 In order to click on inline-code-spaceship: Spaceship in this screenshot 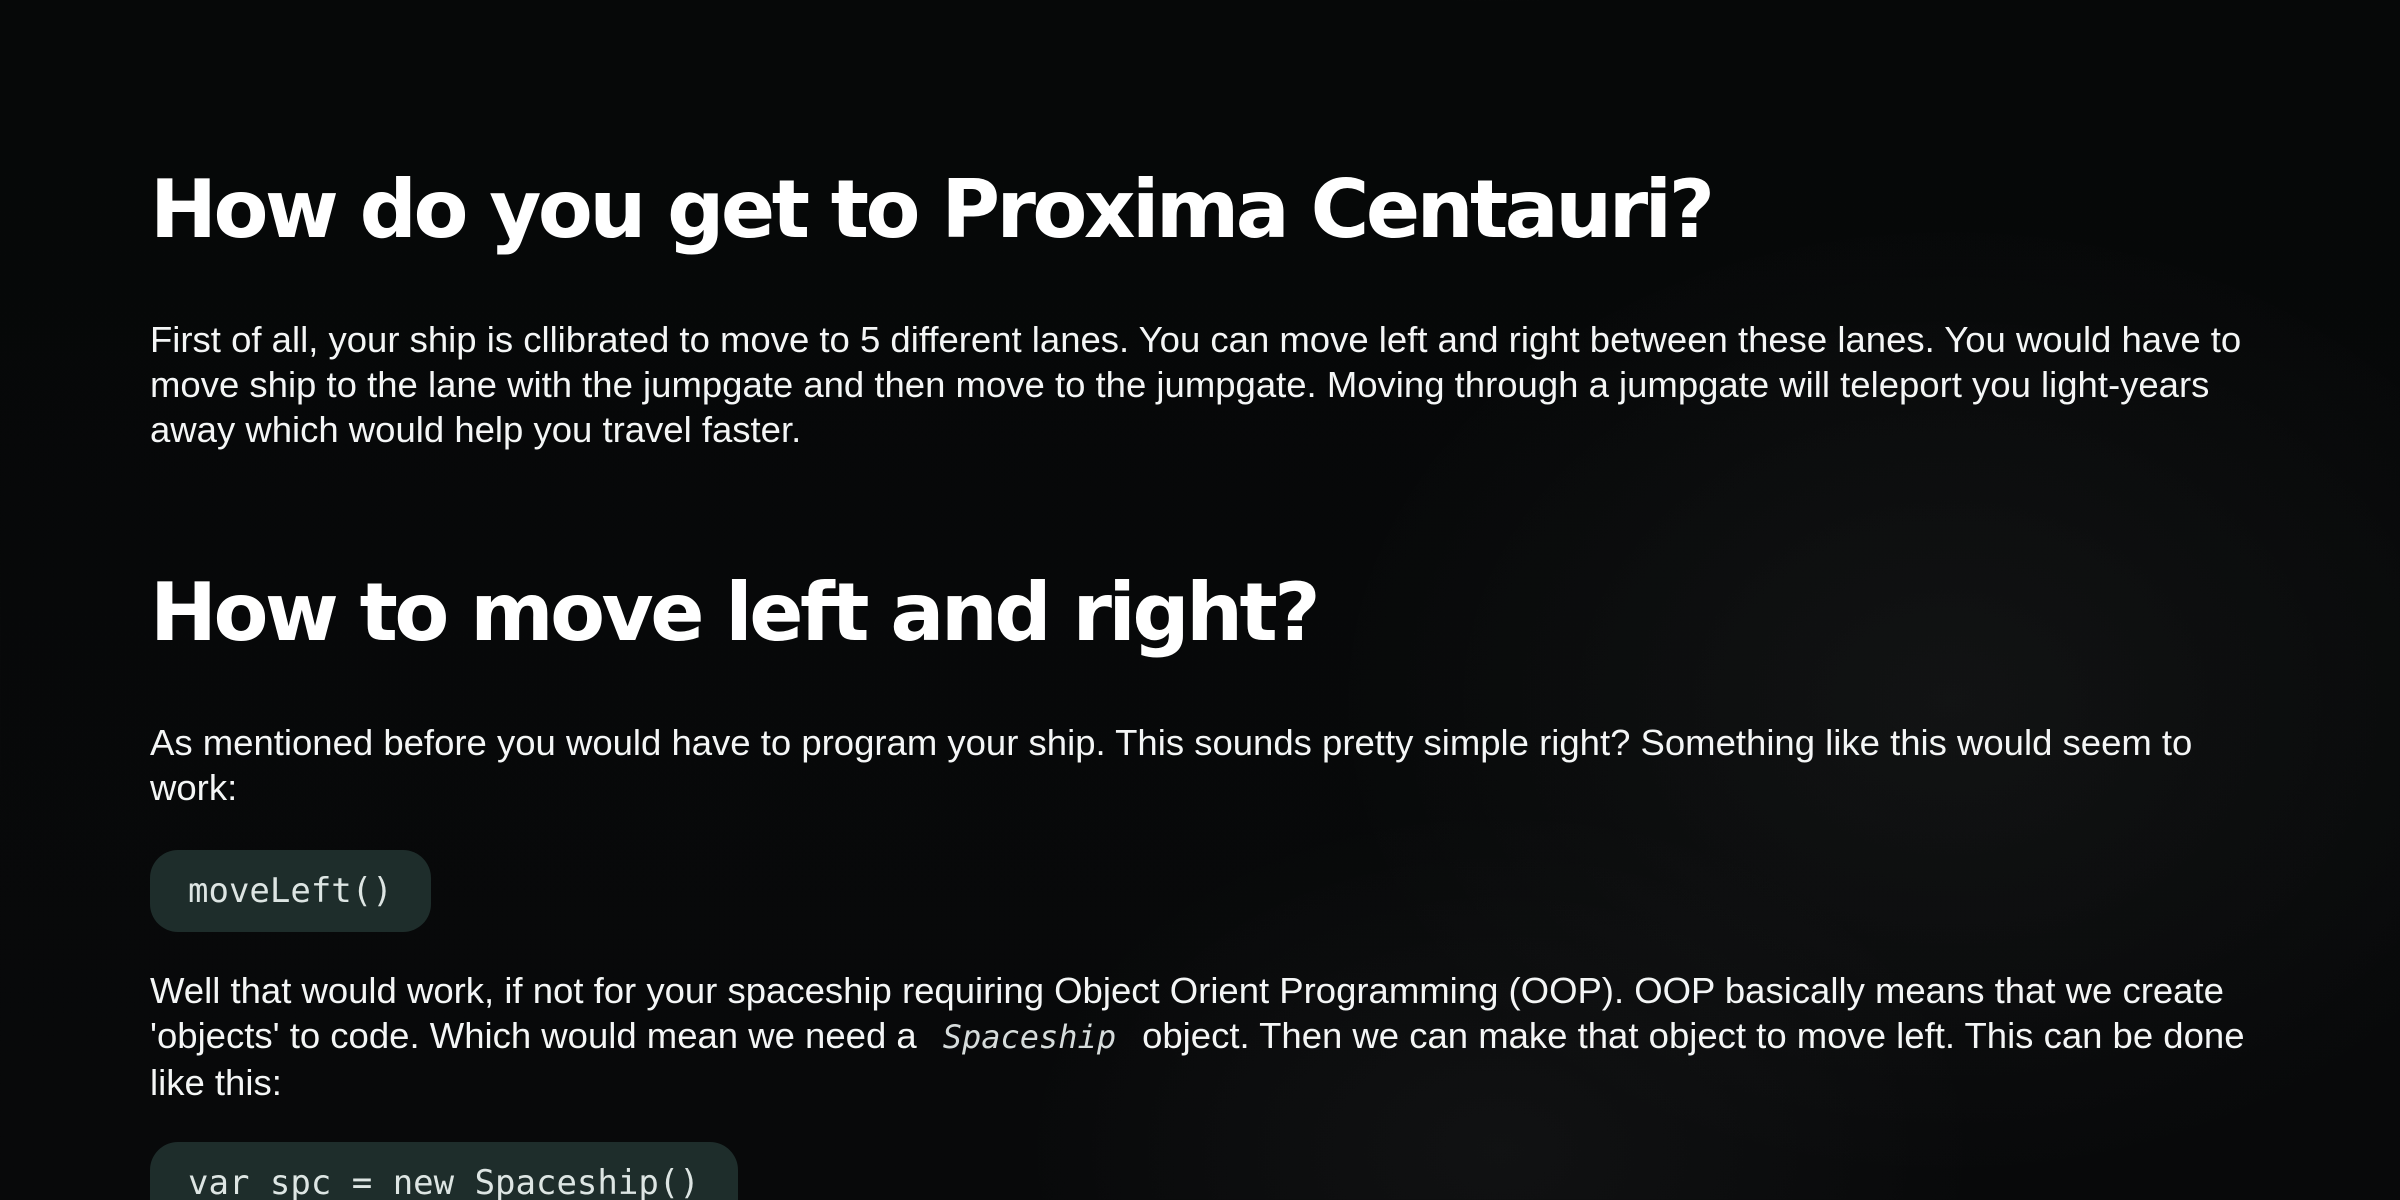, I will do `click(1029, 1037)`.